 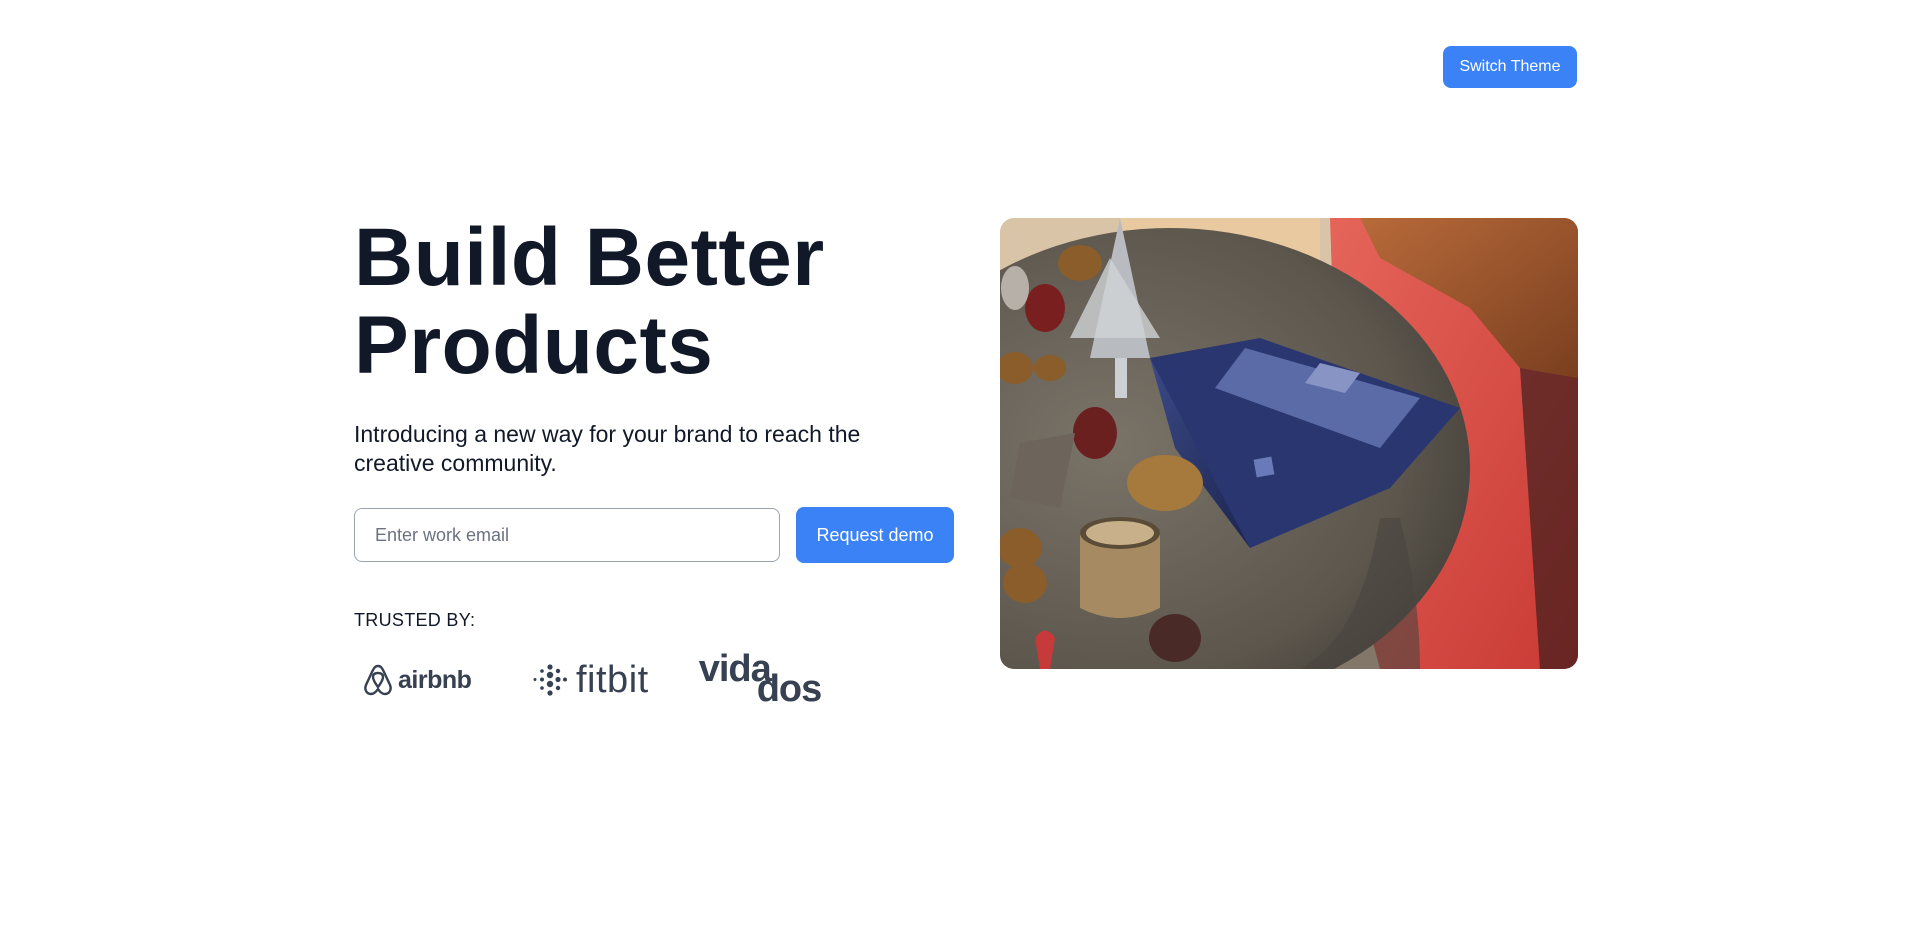 I want to click on trusted-by-label: TRUSTED BY:, so click(x=415, y=620).